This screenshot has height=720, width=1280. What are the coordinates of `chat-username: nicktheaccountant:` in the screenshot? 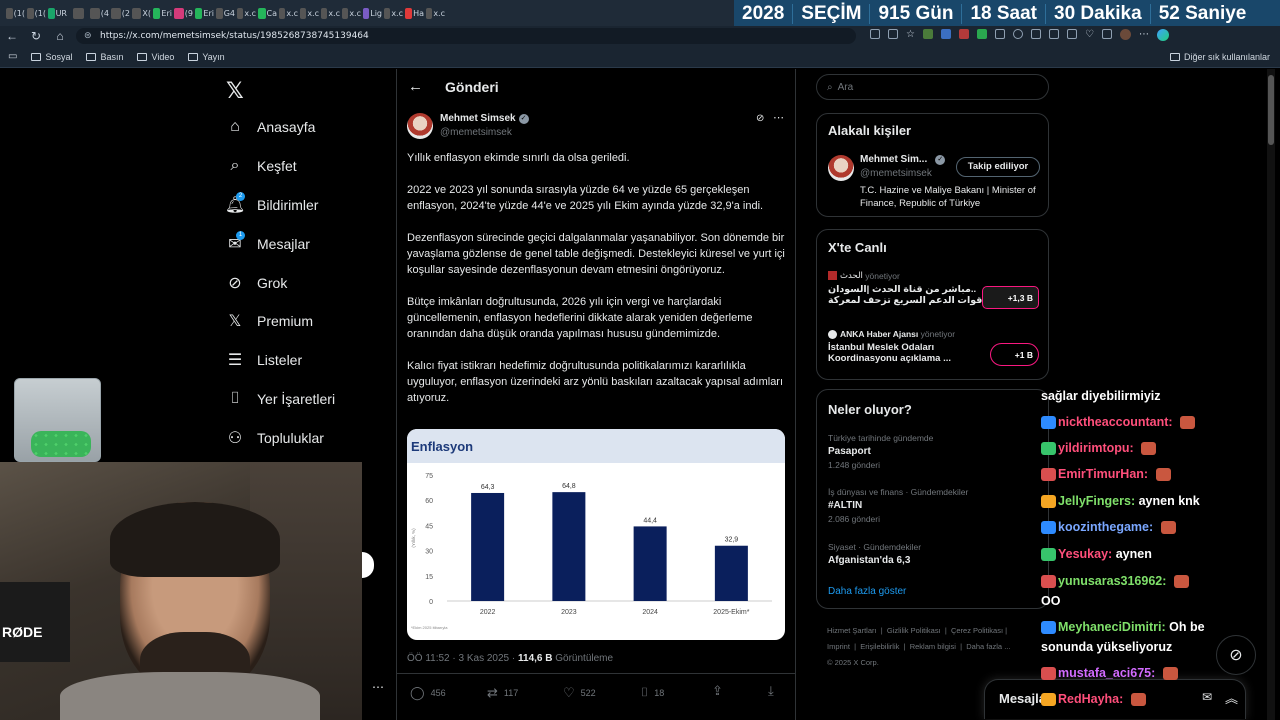 It's located at (1115, 422).